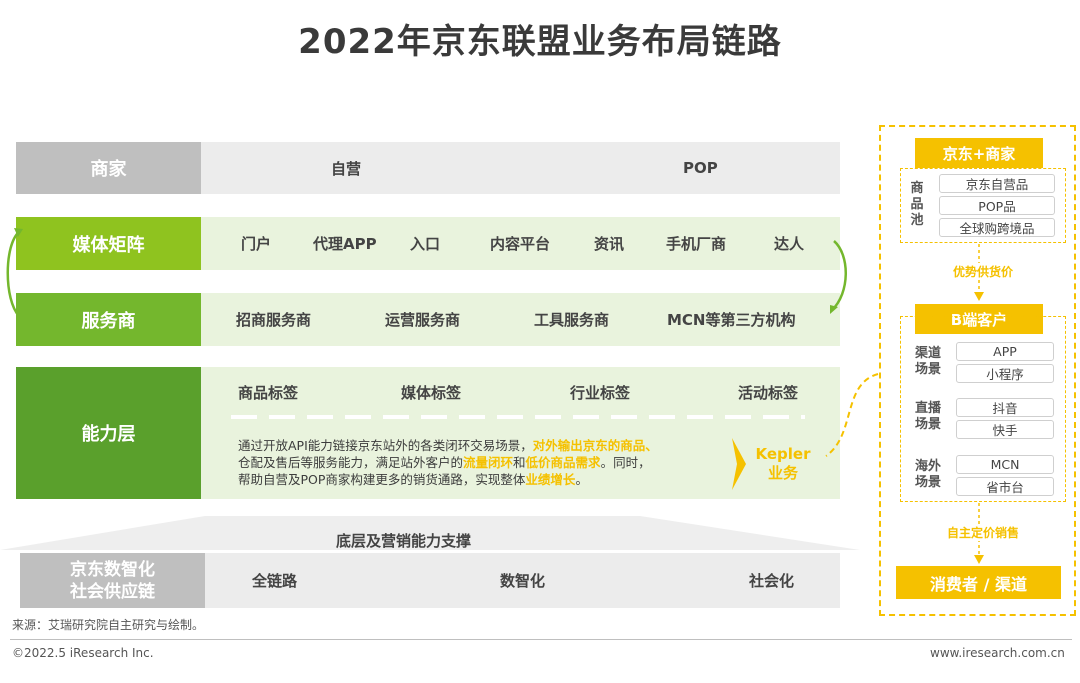 The width and height of the screenshot is (1080, 683). I want to click on copyright: ©2022.5 iResearch Inc., so click(83, 653).